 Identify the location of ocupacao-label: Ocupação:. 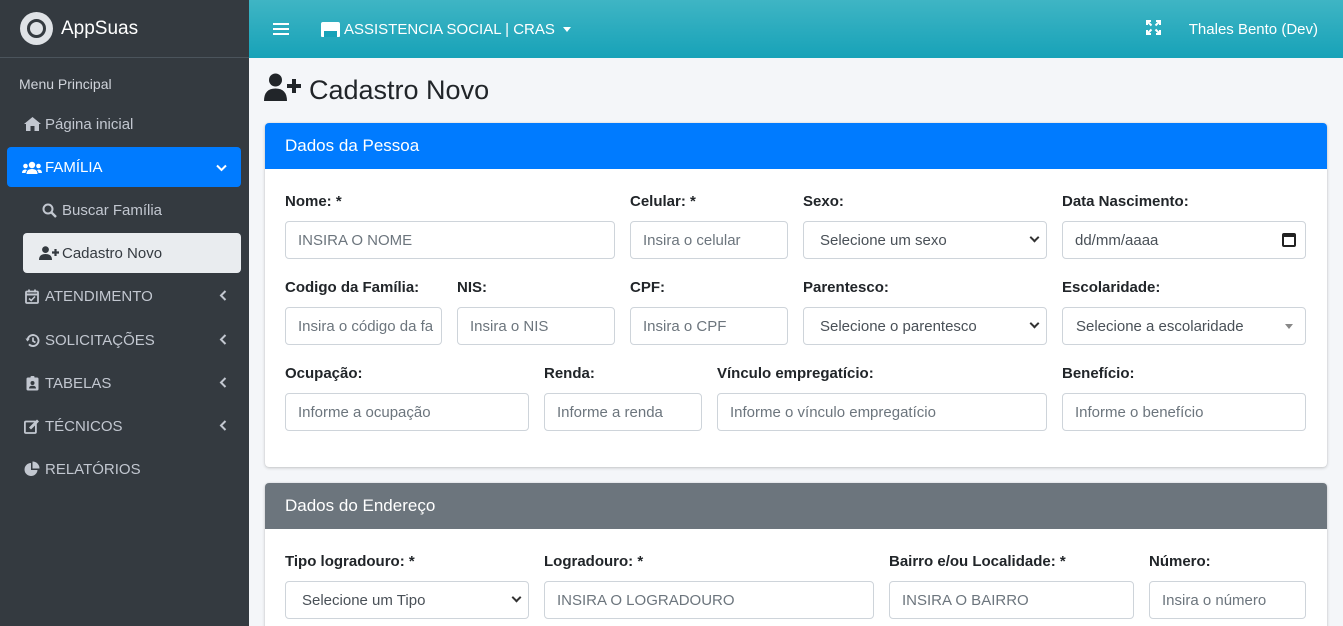
(324, 373).